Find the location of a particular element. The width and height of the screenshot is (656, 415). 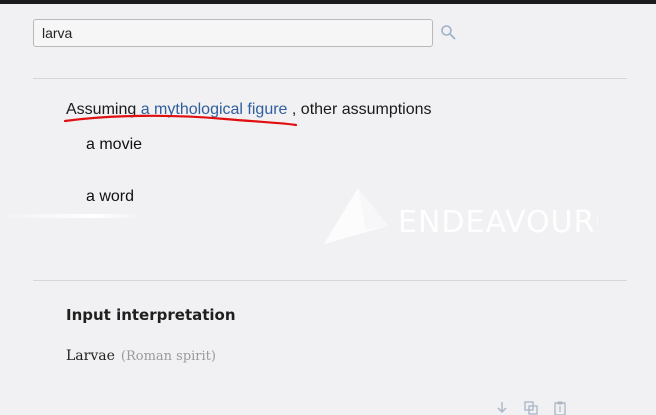

search-input is located at coordinates (233, 33).